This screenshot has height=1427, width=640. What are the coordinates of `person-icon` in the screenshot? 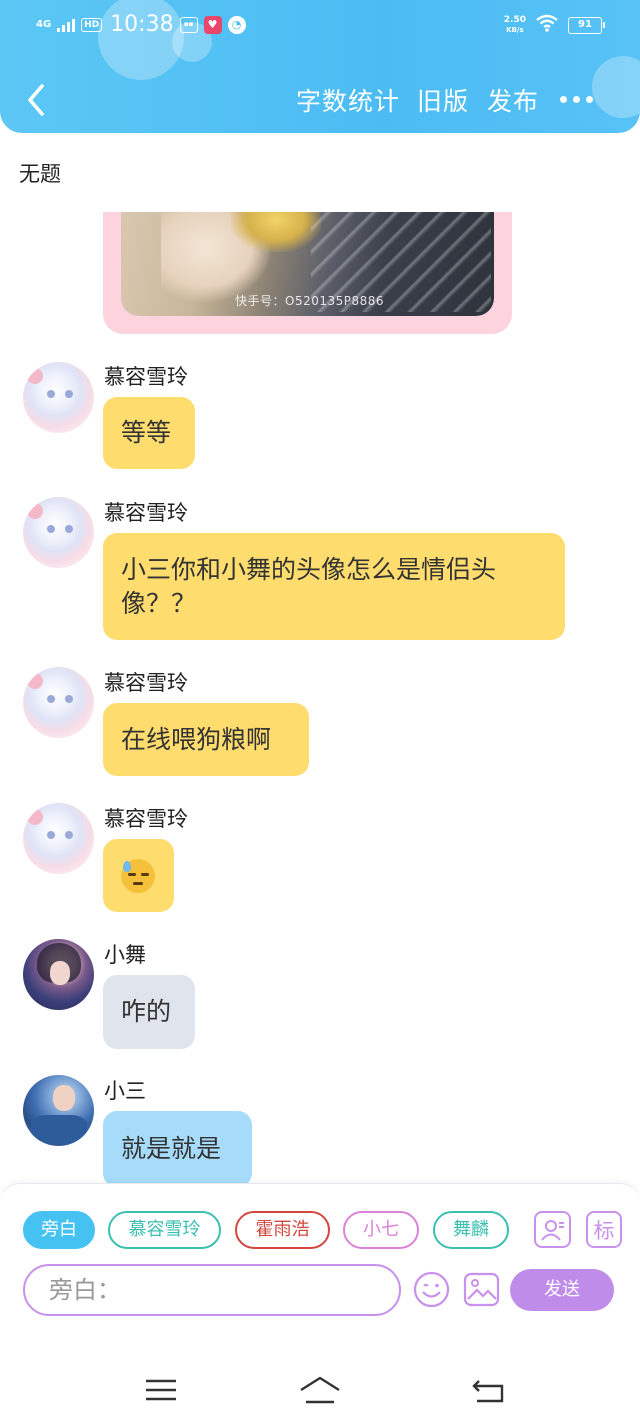 It's located at (552, 1230).